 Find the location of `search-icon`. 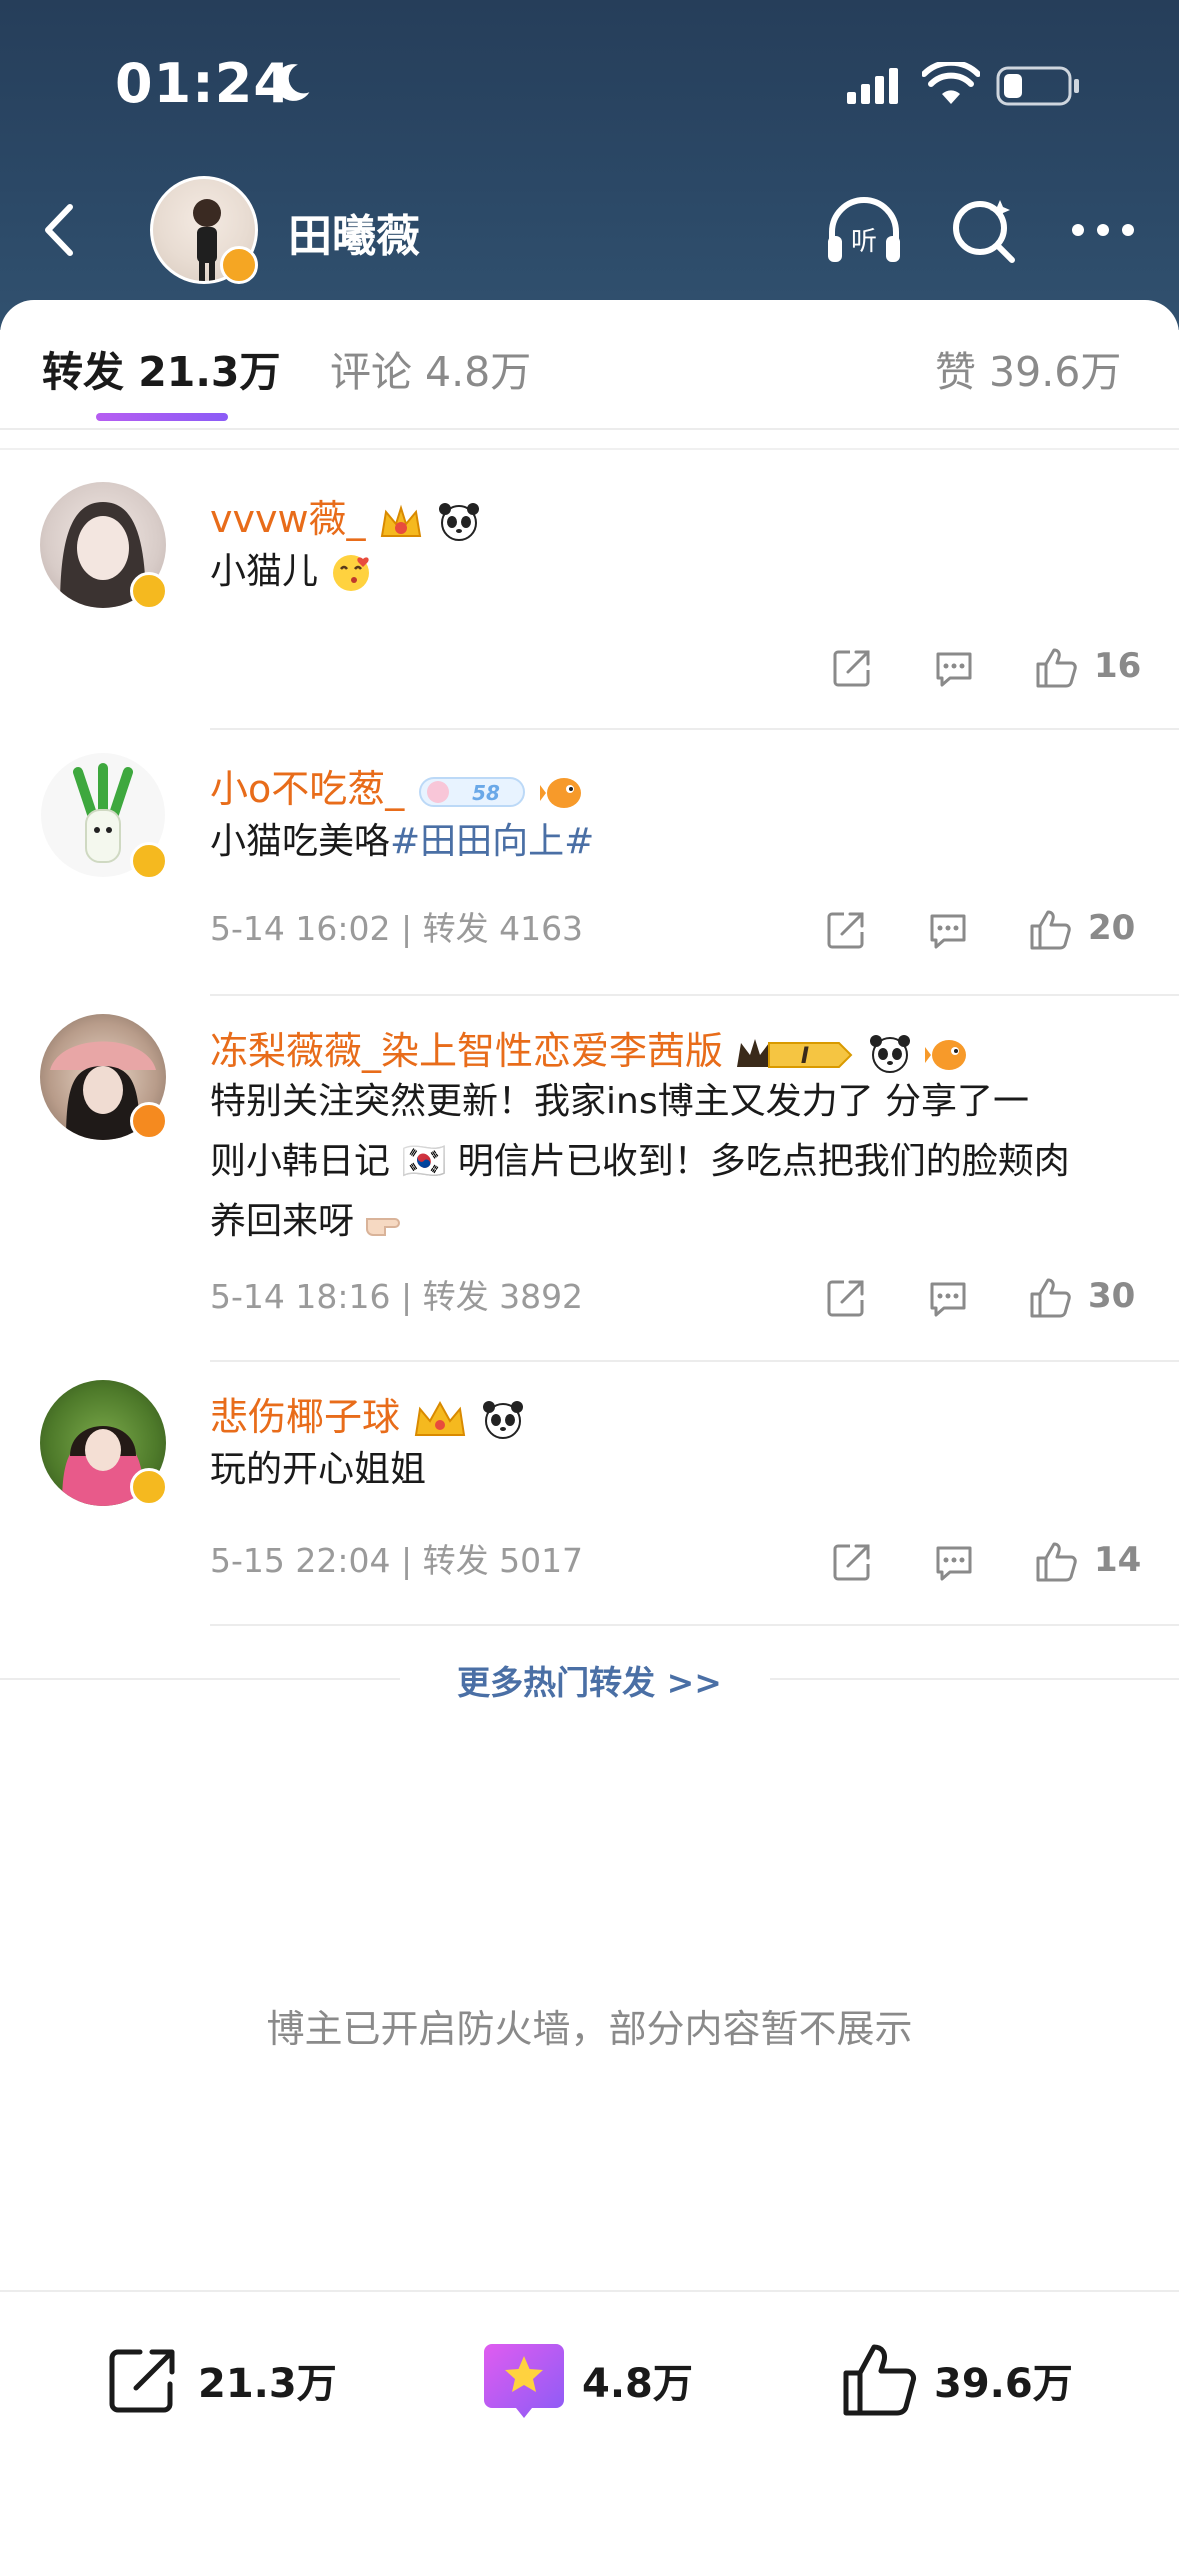

search-icon is located at coordinates (984, 230).